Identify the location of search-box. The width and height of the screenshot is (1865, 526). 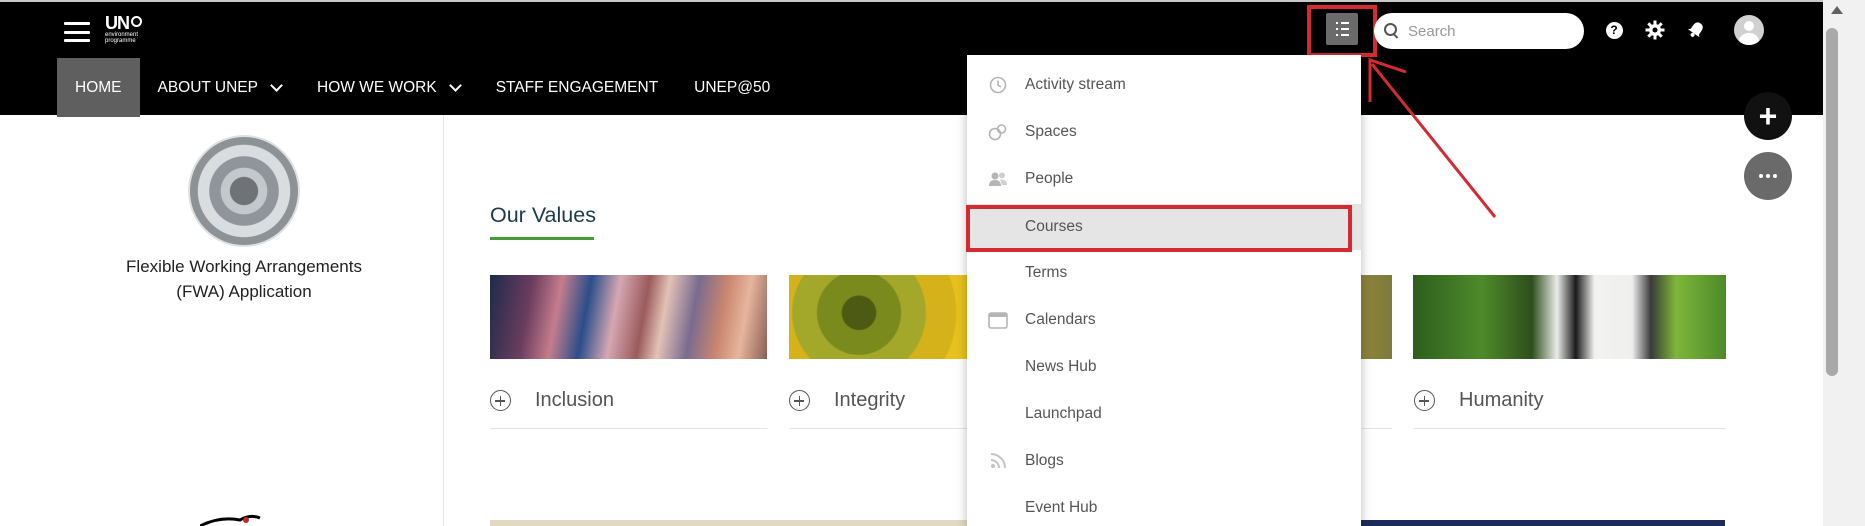
(1479, 31).